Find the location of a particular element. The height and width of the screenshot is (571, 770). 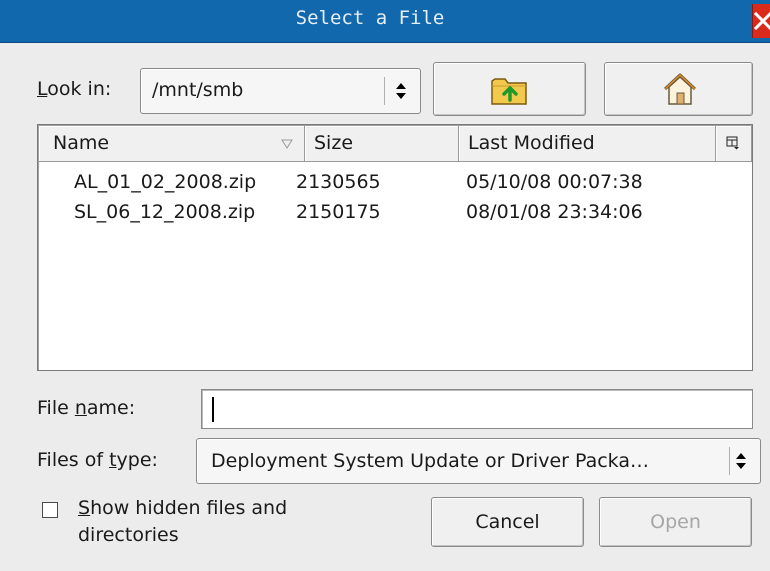

text-caret is located at coordinates (213, 409).